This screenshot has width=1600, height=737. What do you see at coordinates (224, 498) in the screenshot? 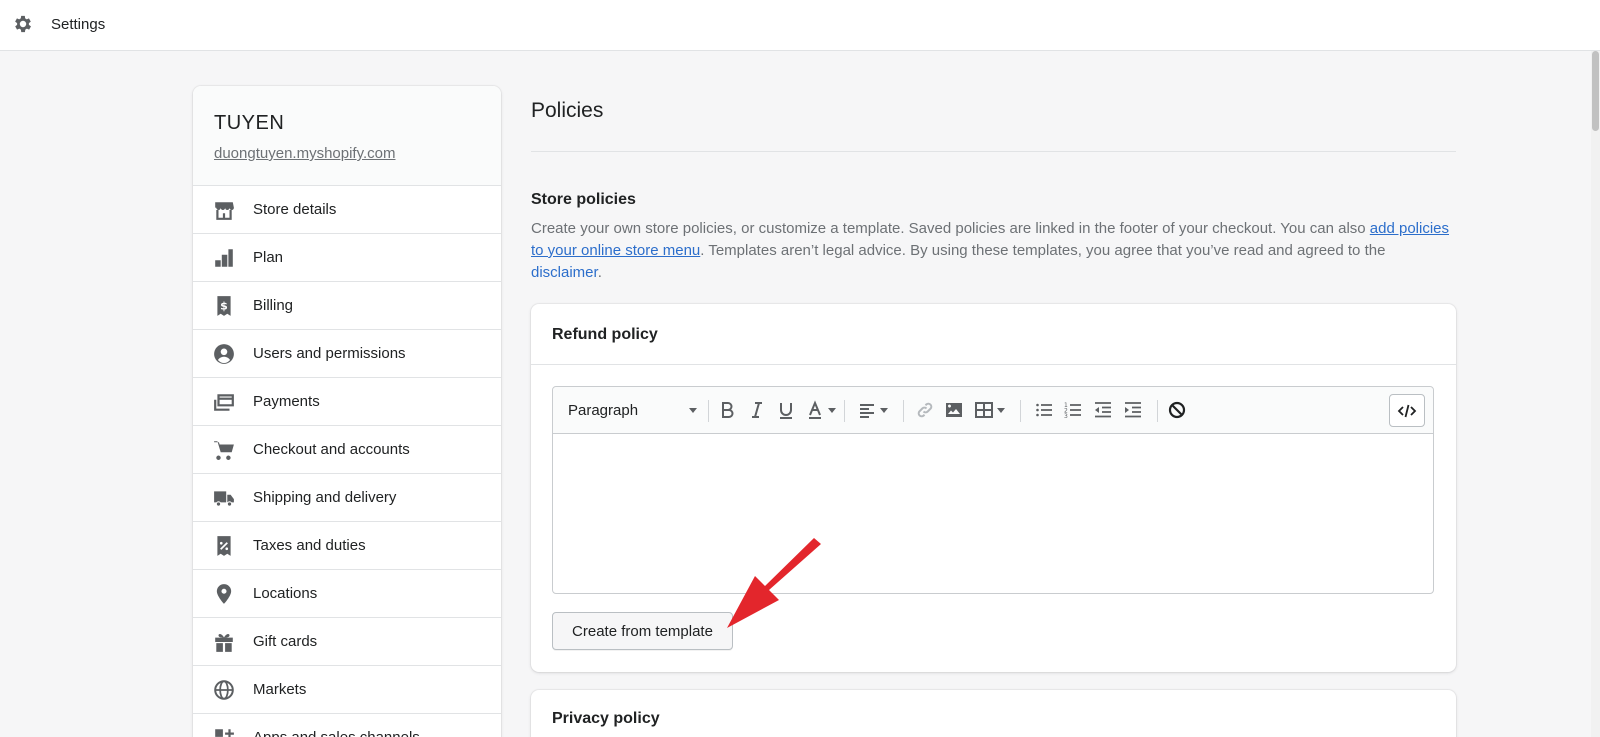
I see `truck-icon` at bounding box center [224, 498].